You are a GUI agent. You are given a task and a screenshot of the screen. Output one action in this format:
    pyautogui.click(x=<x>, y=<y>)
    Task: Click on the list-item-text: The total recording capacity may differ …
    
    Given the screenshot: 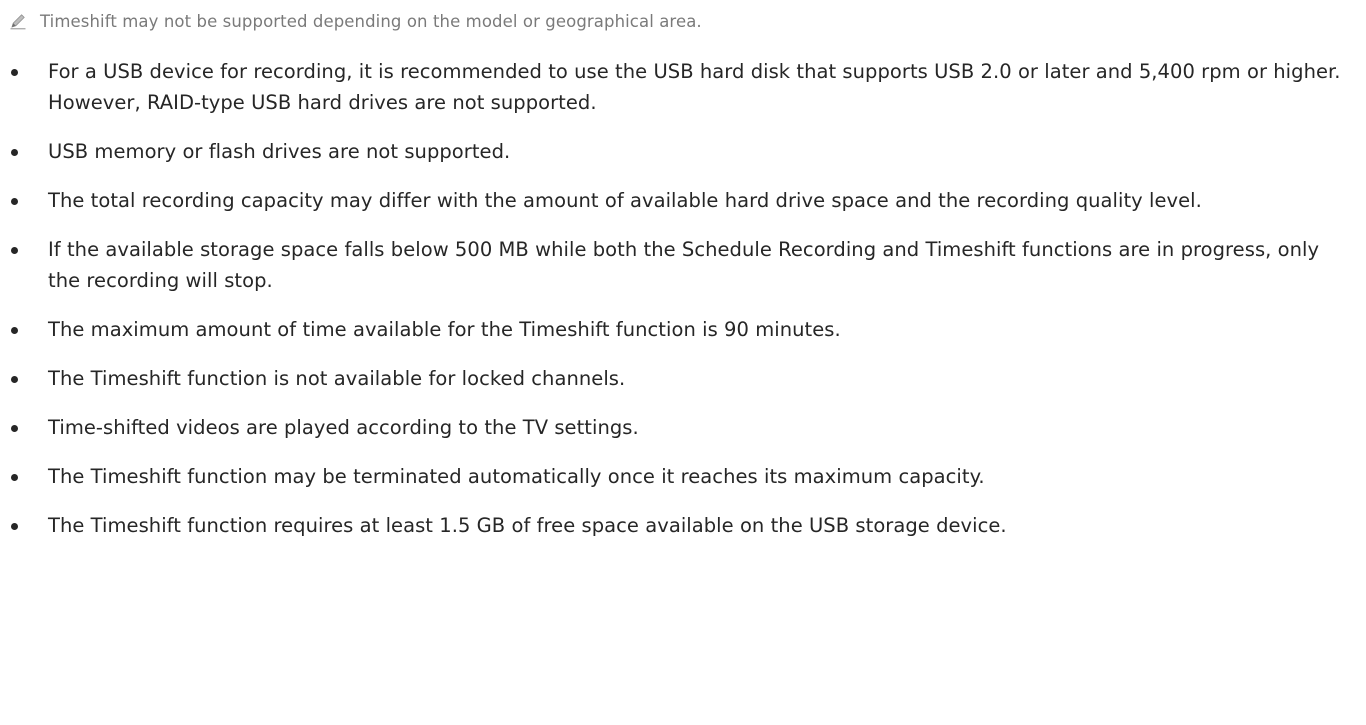 What is the action you would take?
    pyautogui.click(x=625, y=200)
    